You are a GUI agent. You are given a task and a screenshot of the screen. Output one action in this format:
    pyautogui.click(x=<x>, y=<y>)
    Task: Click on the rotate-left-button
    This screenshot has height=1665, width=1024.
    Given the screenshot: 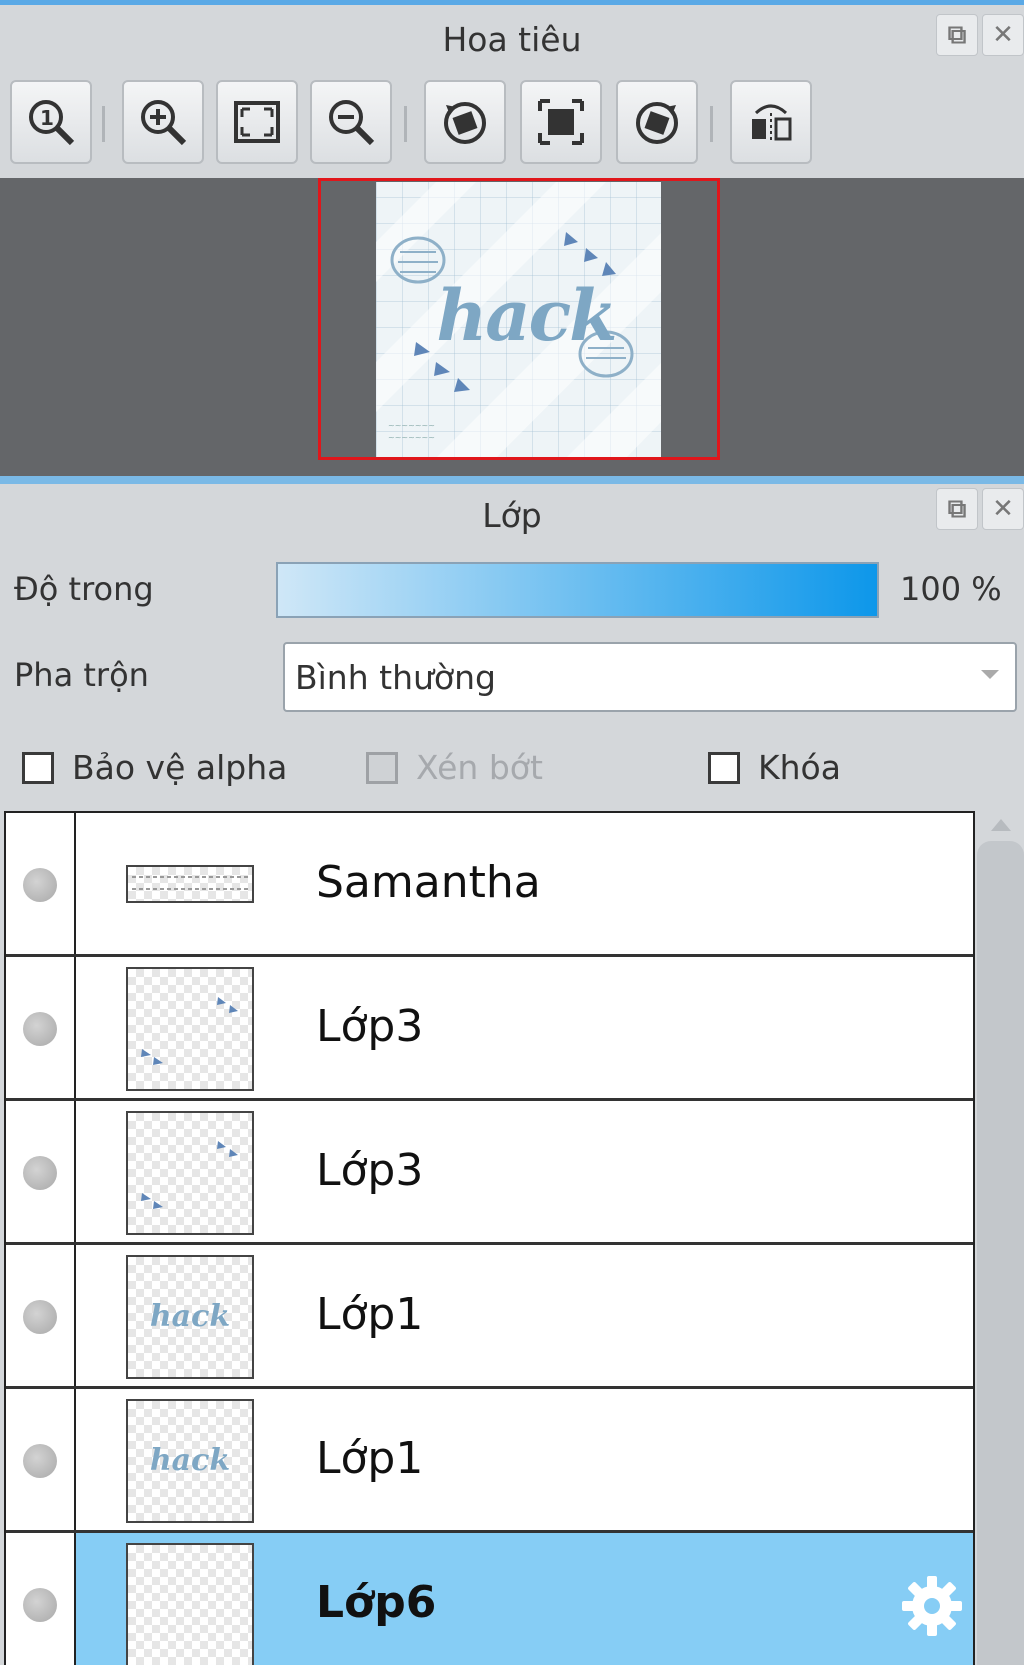 What is the action you would take?
    pyautogui.click(x=465, y=122)
    